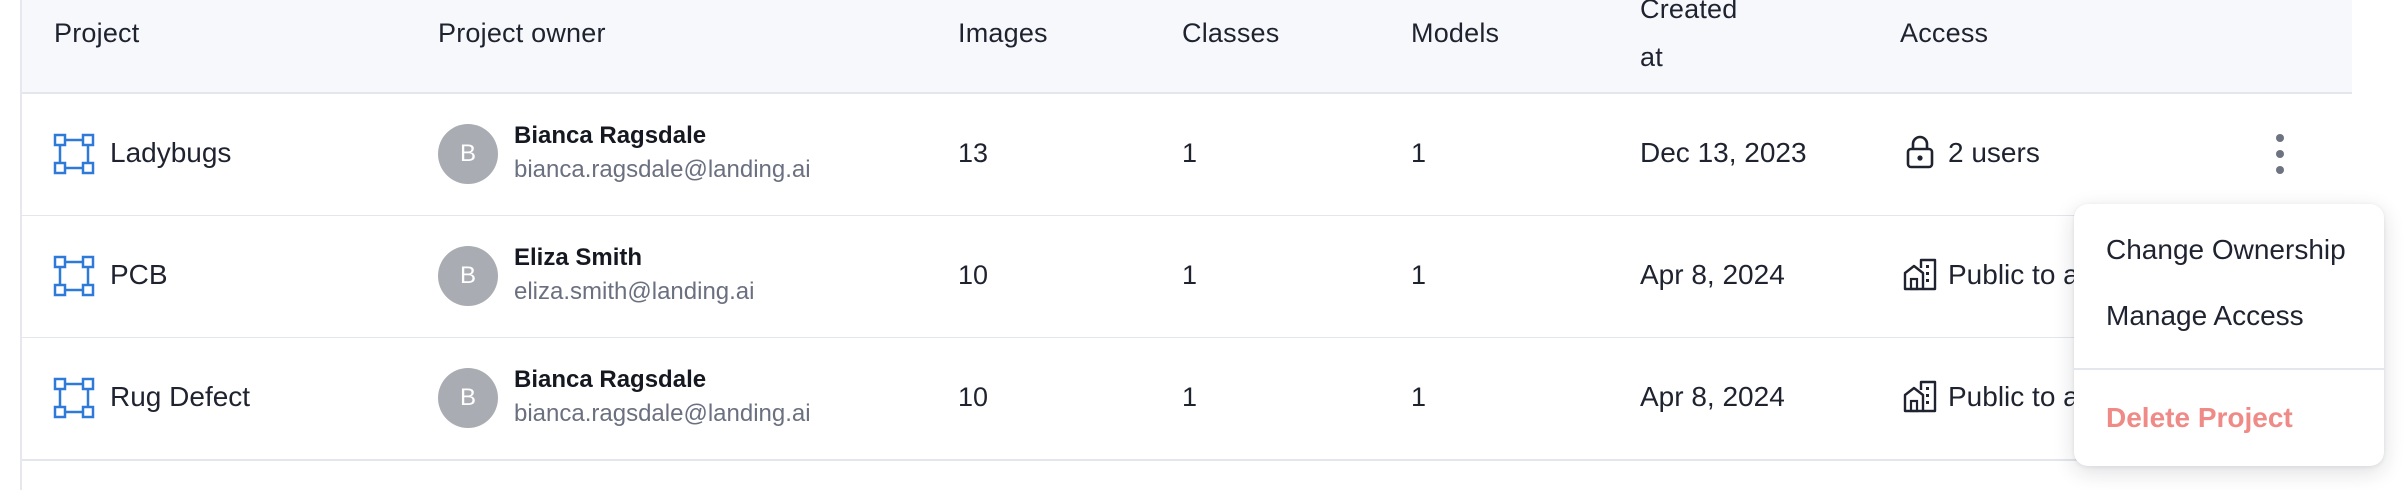 Image resolution: width=2406 pixels, height=490 pixels. I want to click on header-access: Access, so click(1944, 33).